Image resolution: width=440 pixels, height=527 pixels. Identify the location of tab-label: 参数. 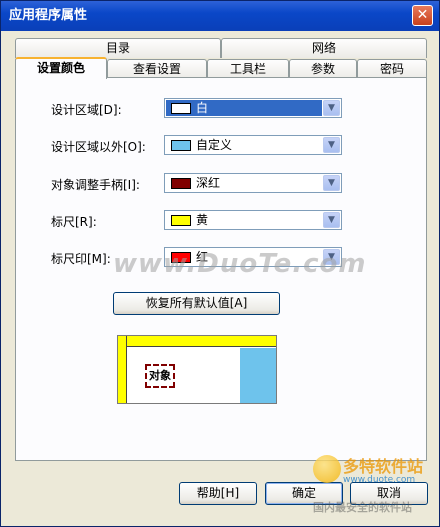
(322, 69).